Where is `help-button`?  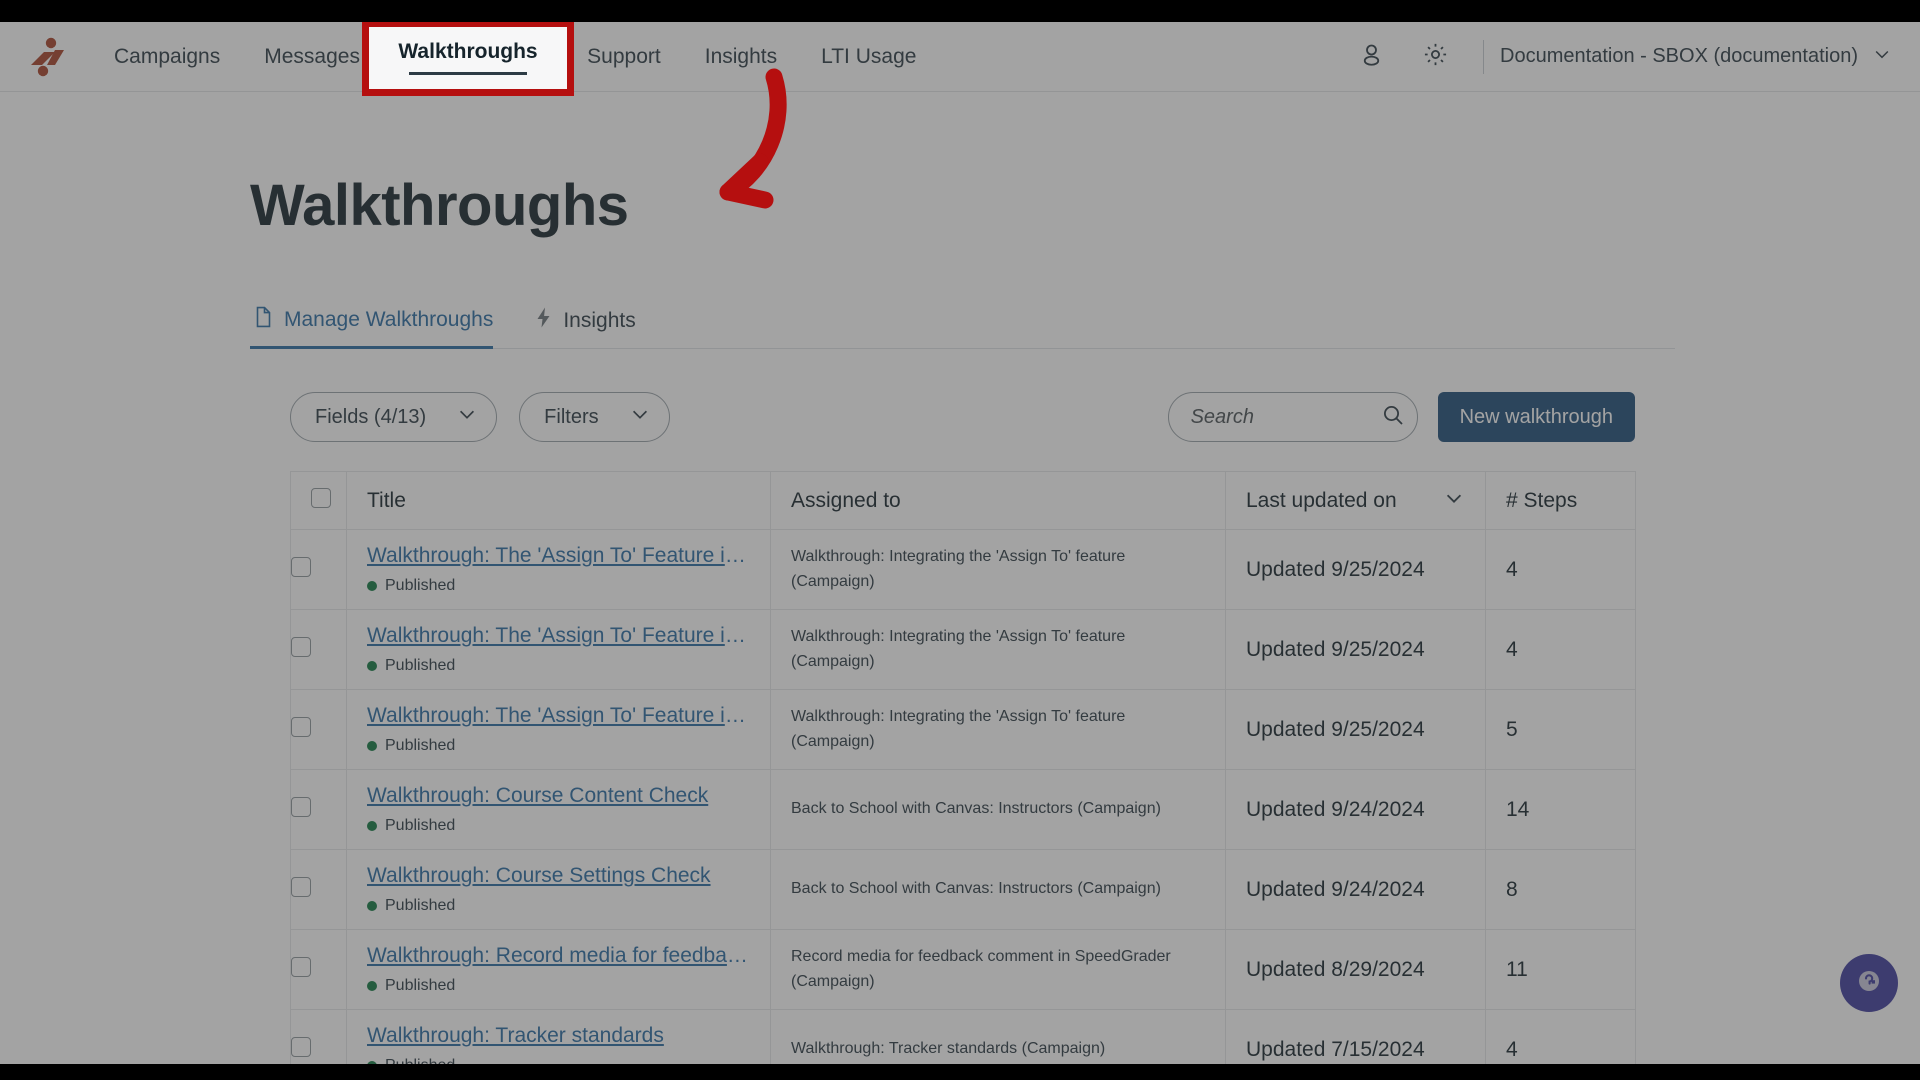 help-button is located at coordinates (1869, 983).